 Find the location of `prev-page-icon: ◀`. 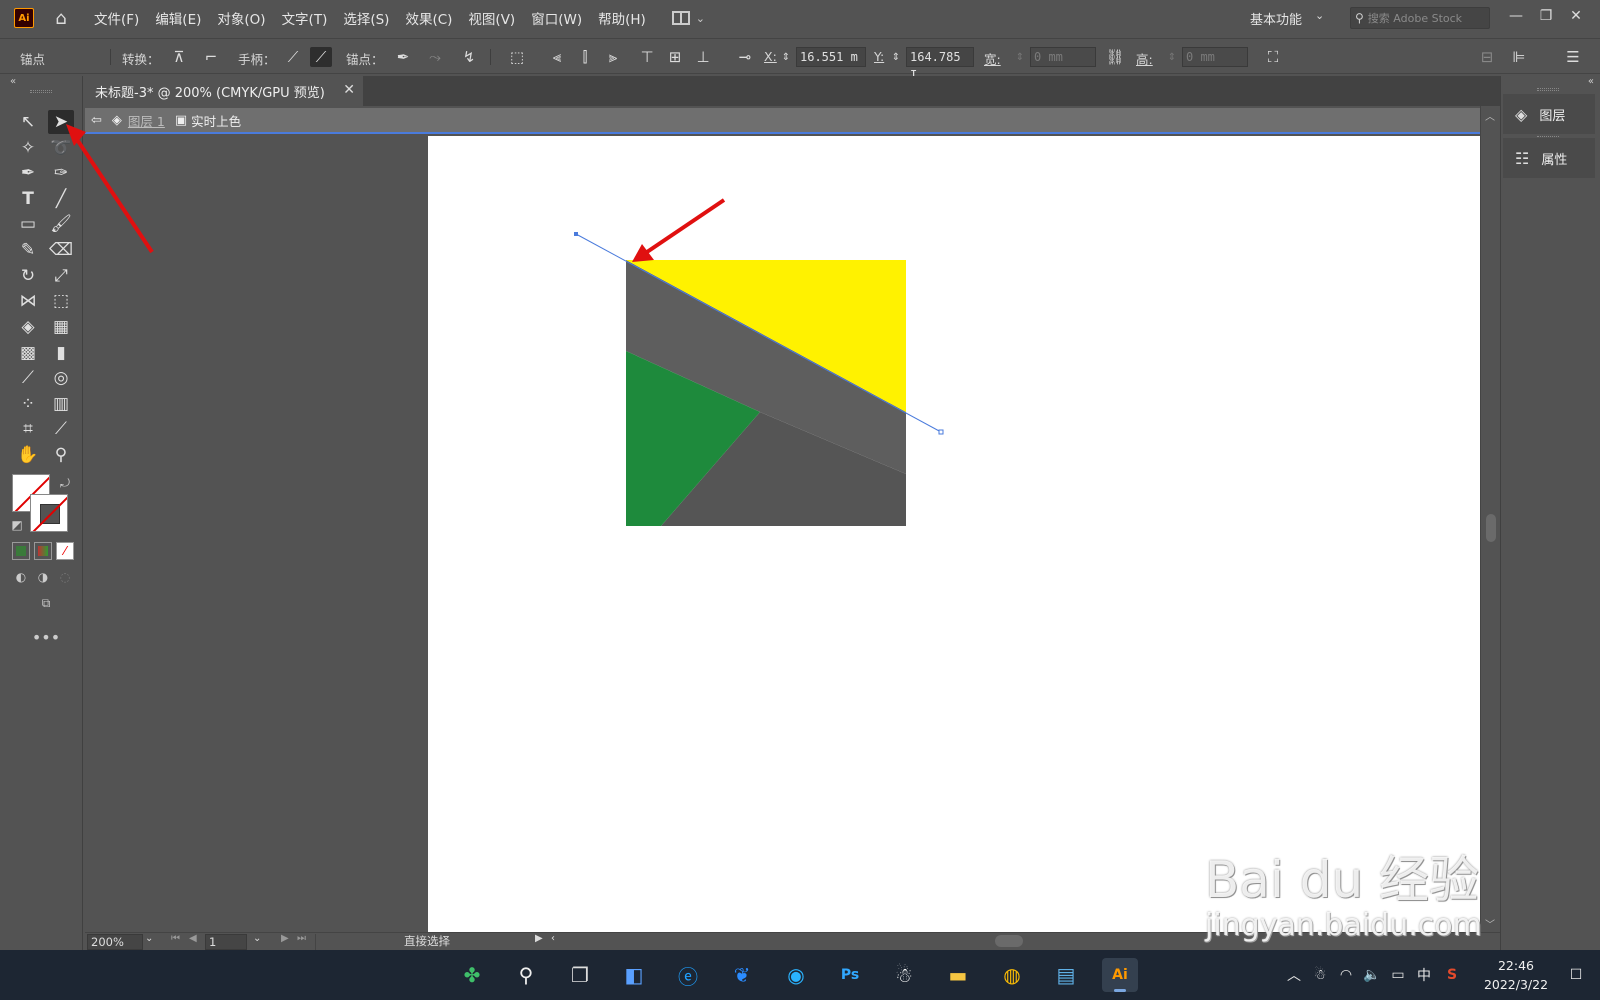

prev-page-icon: ◀ is located at coordinates (193, 938).